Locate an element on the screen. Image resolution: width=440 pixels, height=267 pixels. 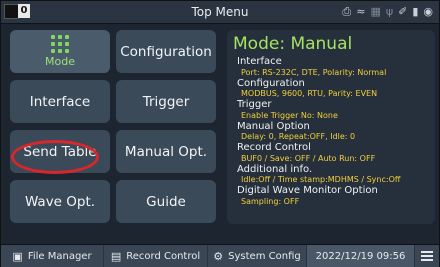
wave-opt-label: Wave Opt. is located at coordinates (60, 201).